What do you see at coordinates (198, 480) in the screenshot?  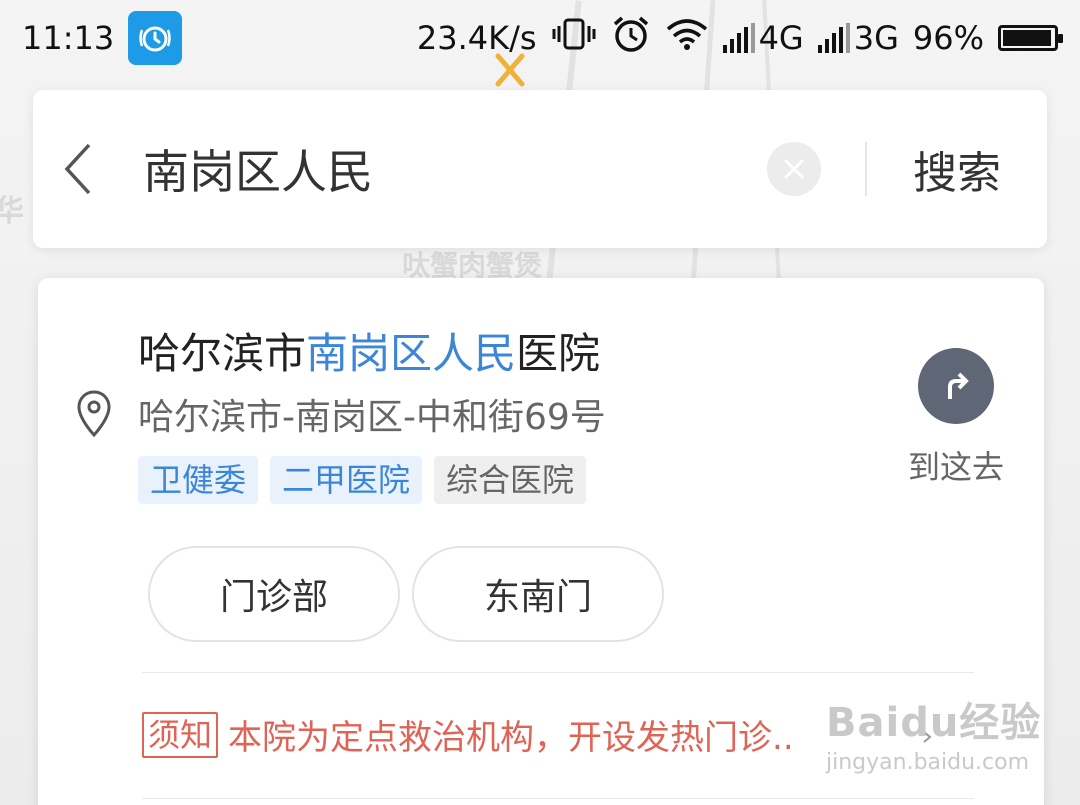 I see `tag: 卫健委` at bounding box center [198, 480].